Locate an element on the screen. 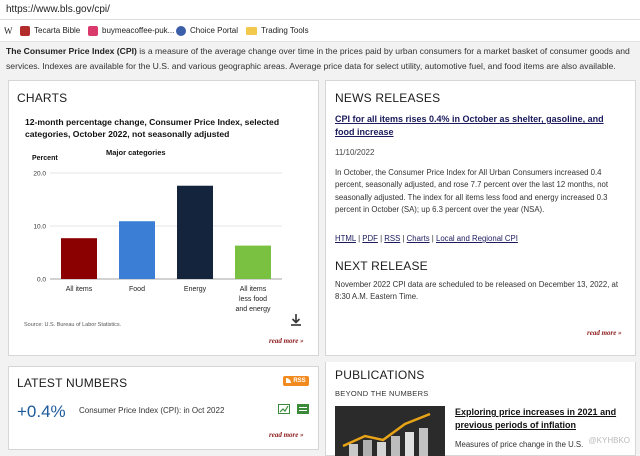 Image resolution: width=640 pixels, height=456 pixels. bookmark-label: Tecarta Bible is located at coordinates (57, 30).